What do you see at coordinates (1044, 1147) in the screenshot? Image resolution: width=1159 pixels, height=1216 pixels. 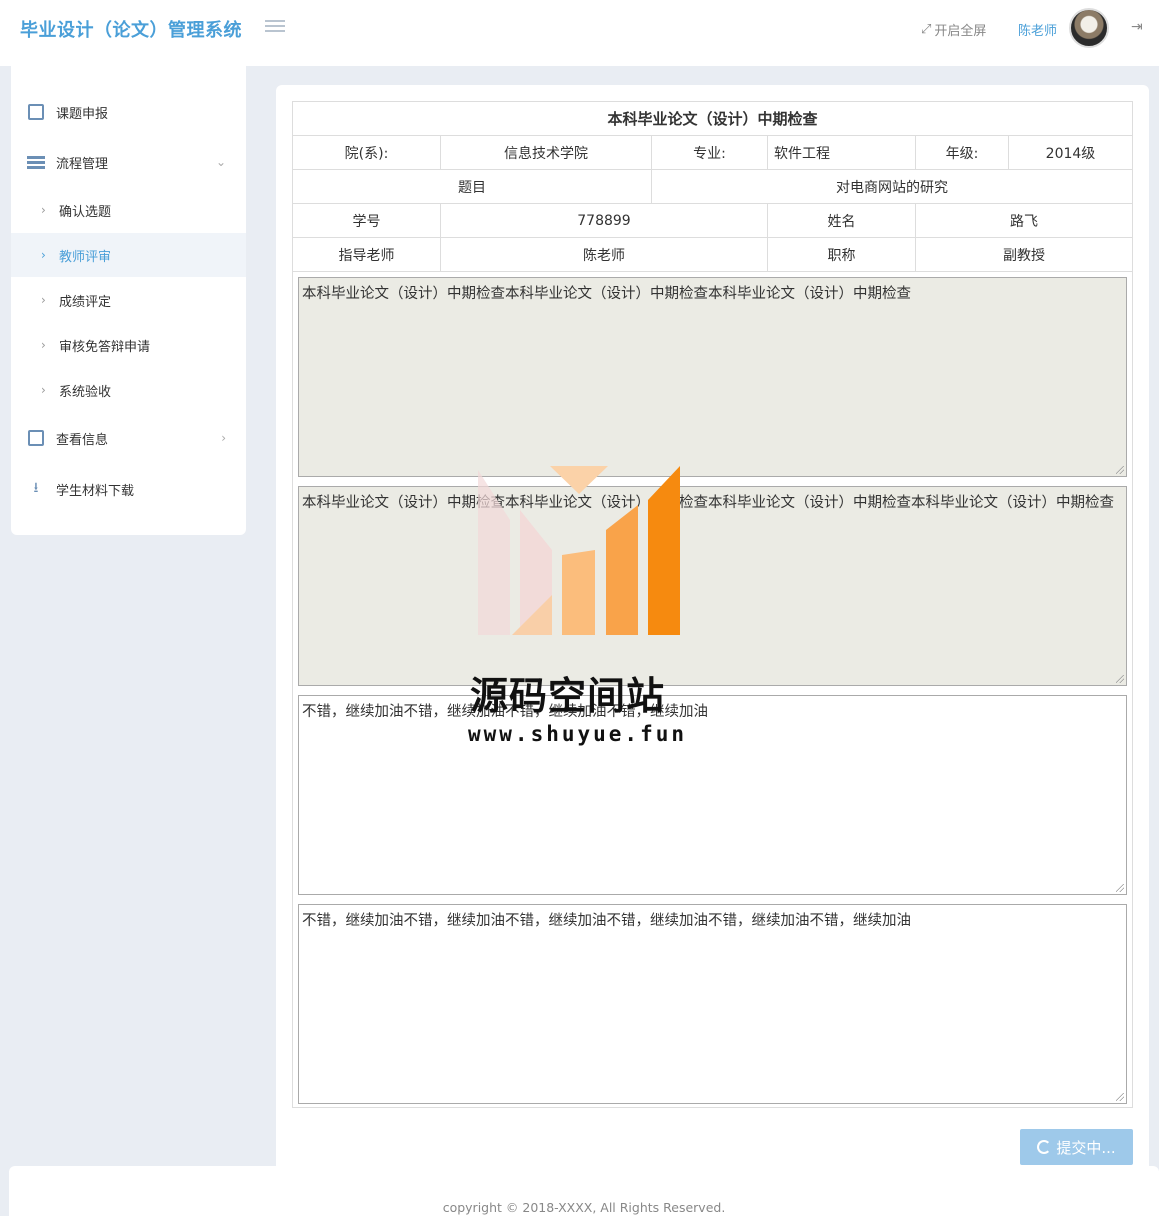 I see `loading-spinner-icon` at bounding box center [1044, 1147].